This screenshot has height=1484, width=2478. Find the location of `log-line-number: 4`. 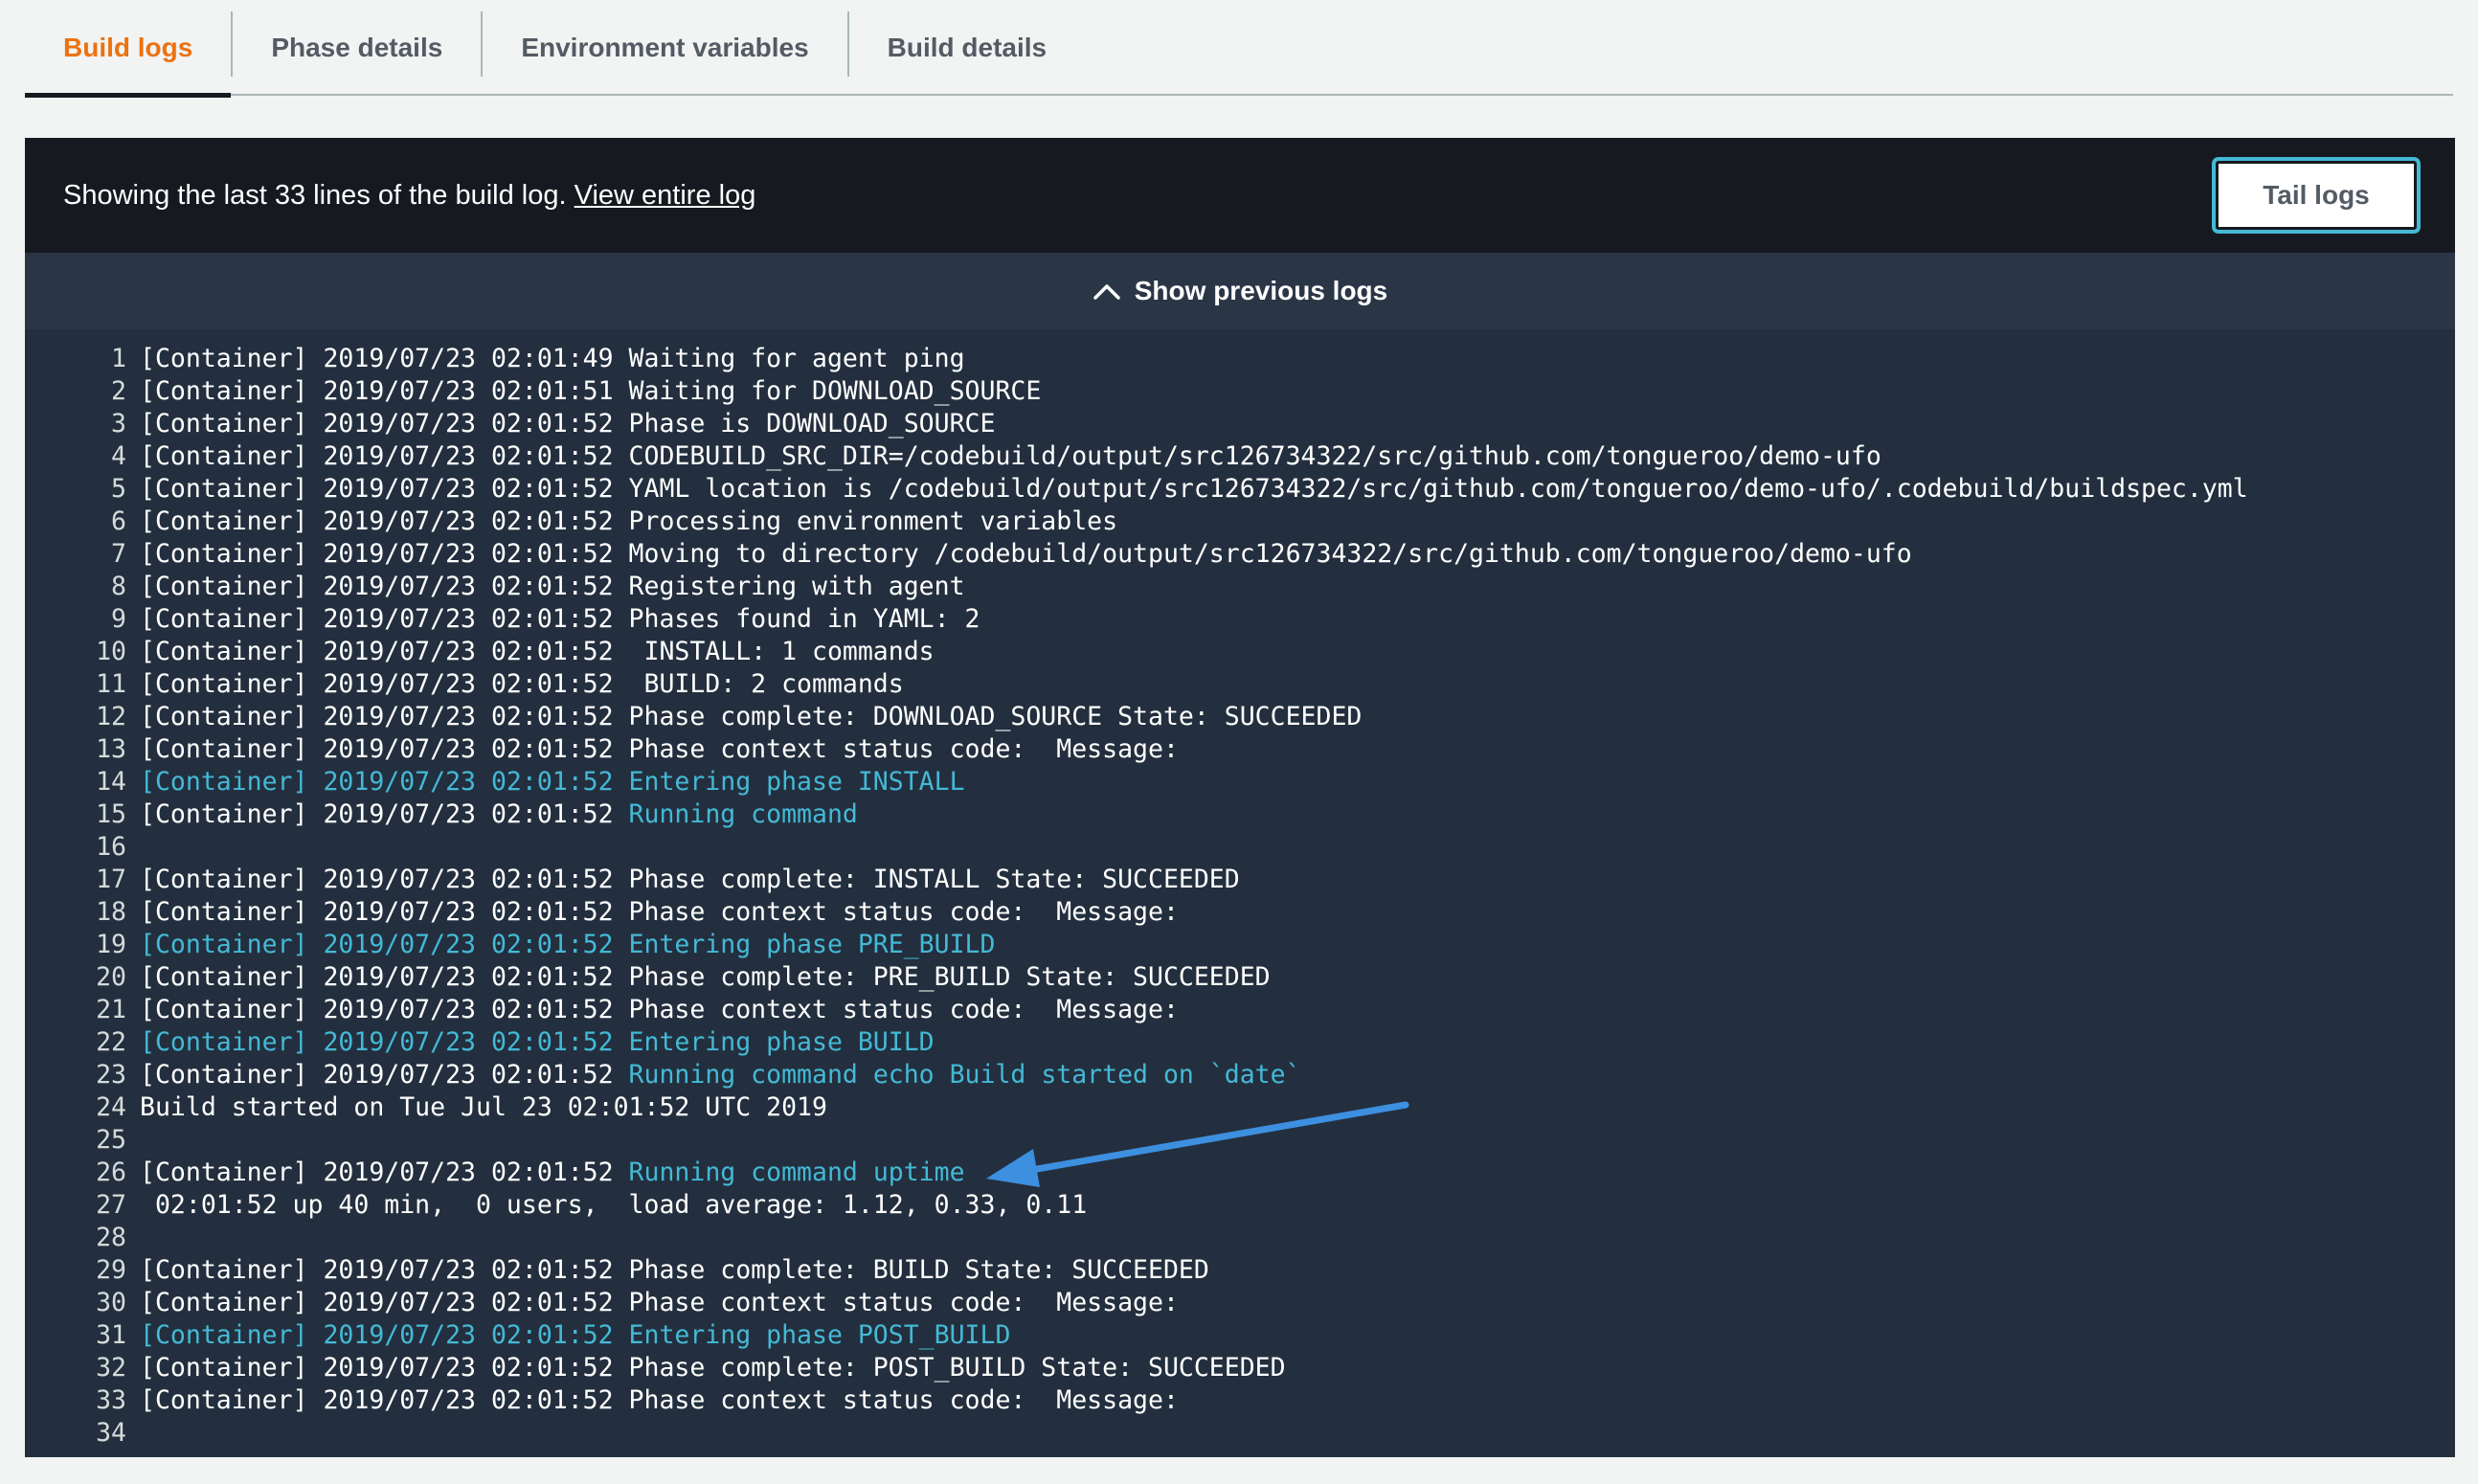

log-line-number: 4 is located at coordinates (118, 456).